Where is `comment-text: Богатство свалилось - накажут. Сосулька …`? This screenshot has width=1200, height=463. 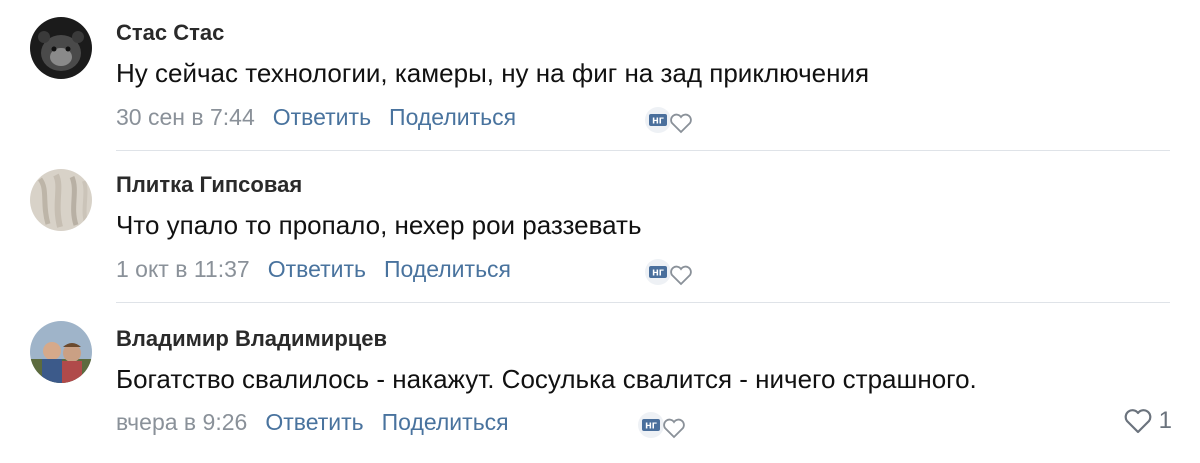
comment-text: Богатство свалилось - накажут. Сосулька … is located at coordinates (546, 379).